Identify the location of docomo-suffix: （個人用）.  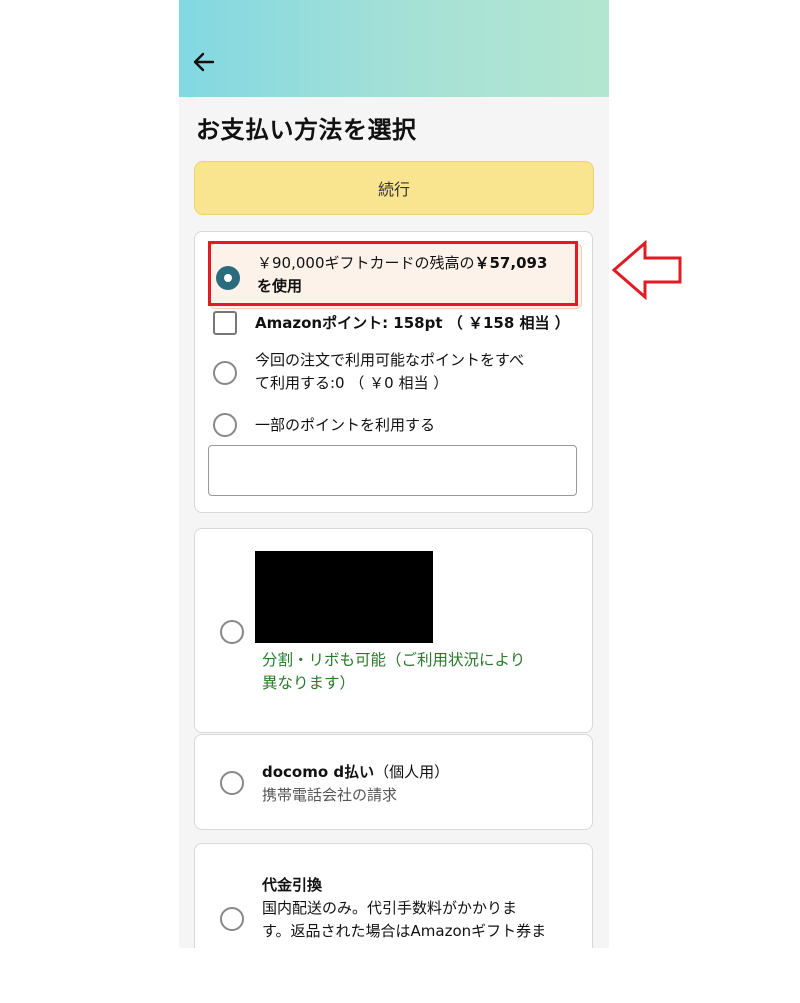
(412, 772).